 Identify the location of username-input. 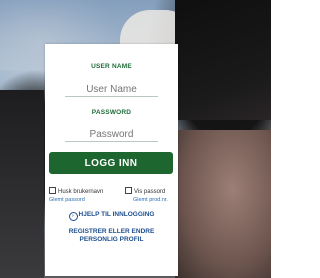
(111, 89).